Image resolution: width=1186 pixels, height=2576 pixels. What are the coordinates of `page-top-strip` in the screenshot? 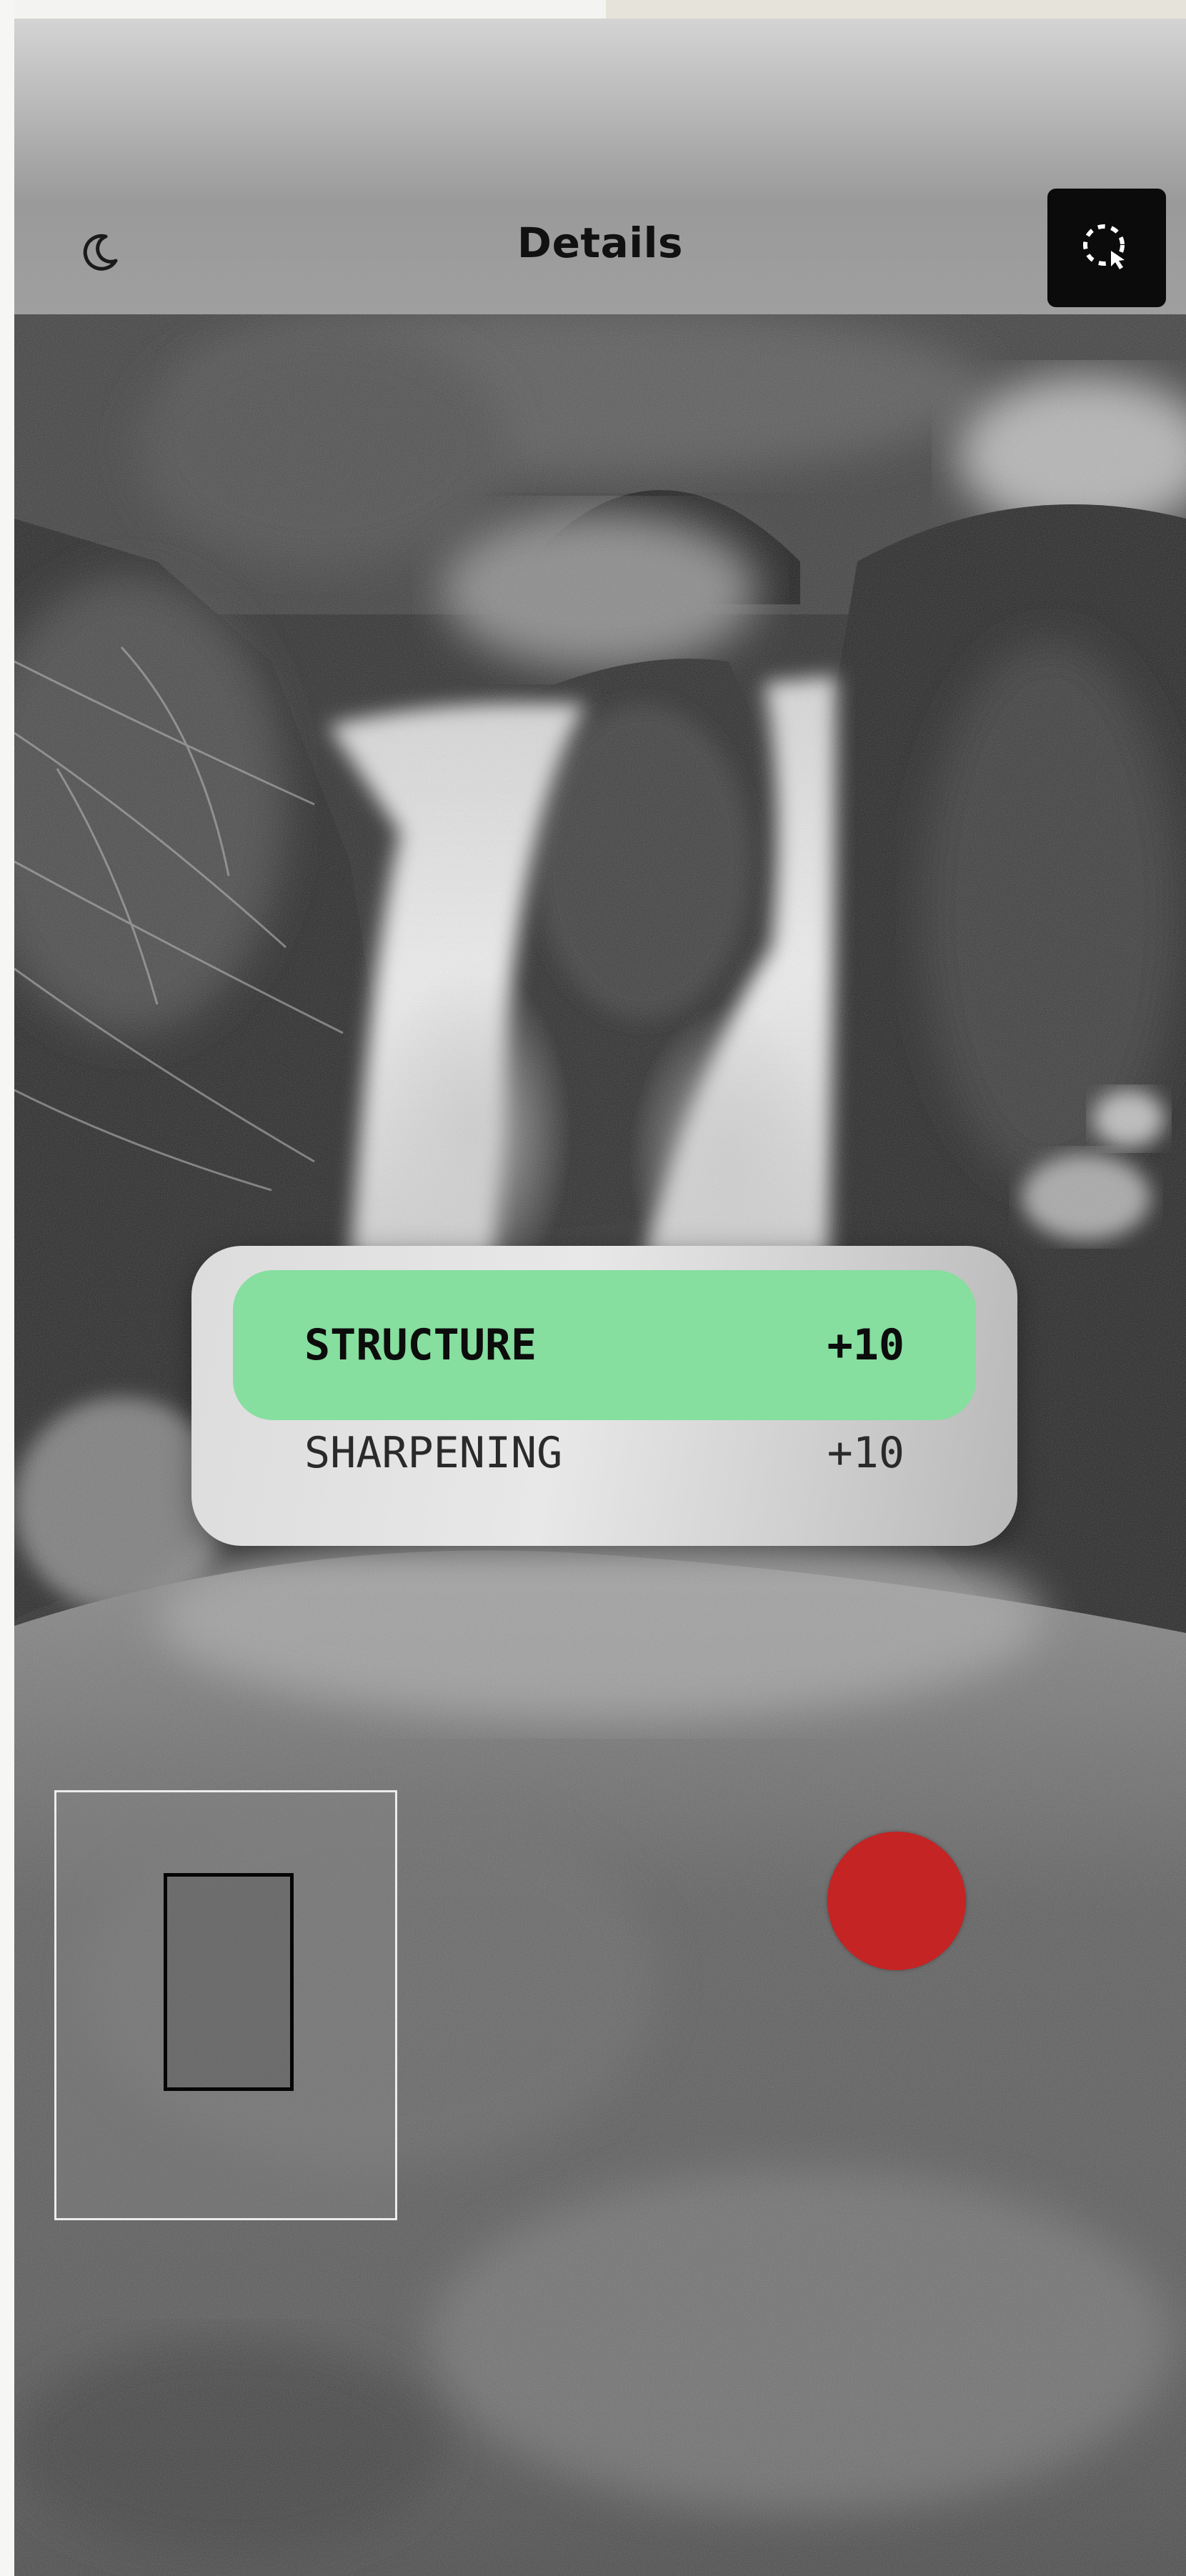 It's located at (593, 9).